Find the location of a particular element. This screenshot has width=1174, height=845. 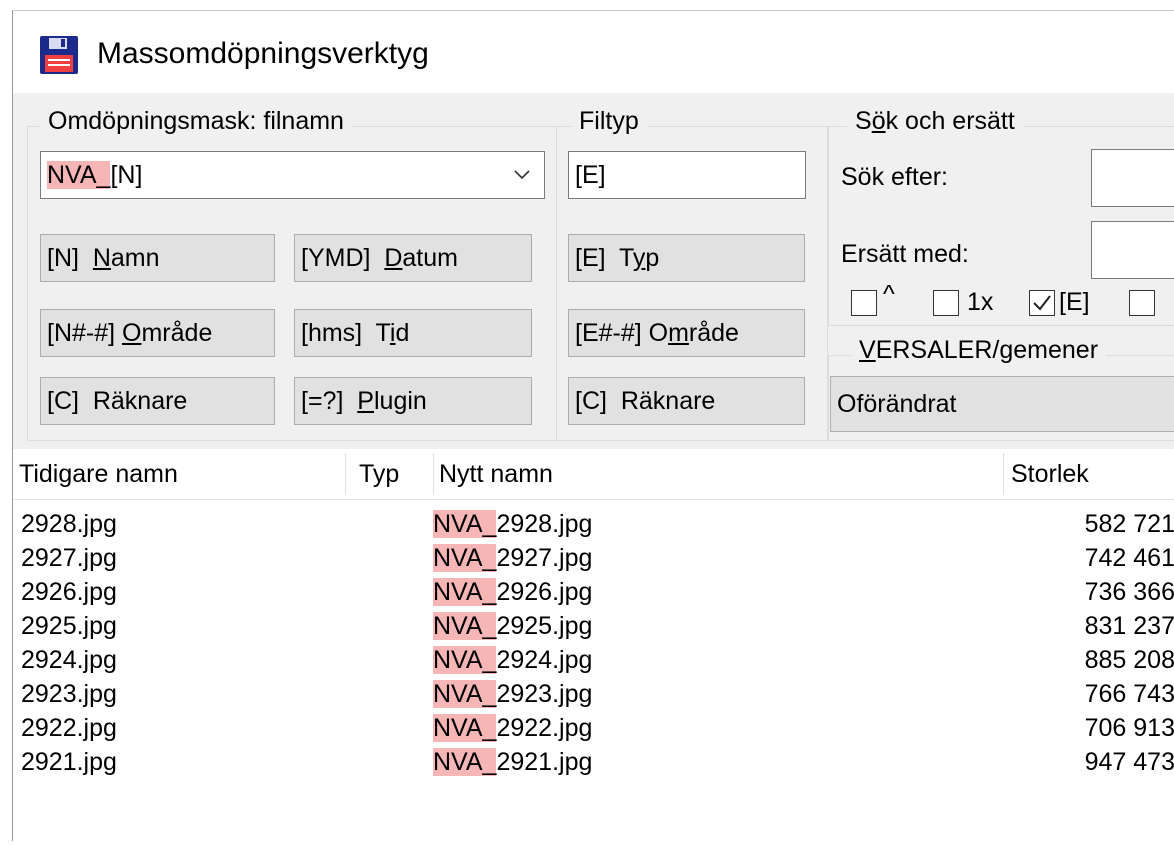

mask-rest-text: [N] is located at coordinates (126, 175).